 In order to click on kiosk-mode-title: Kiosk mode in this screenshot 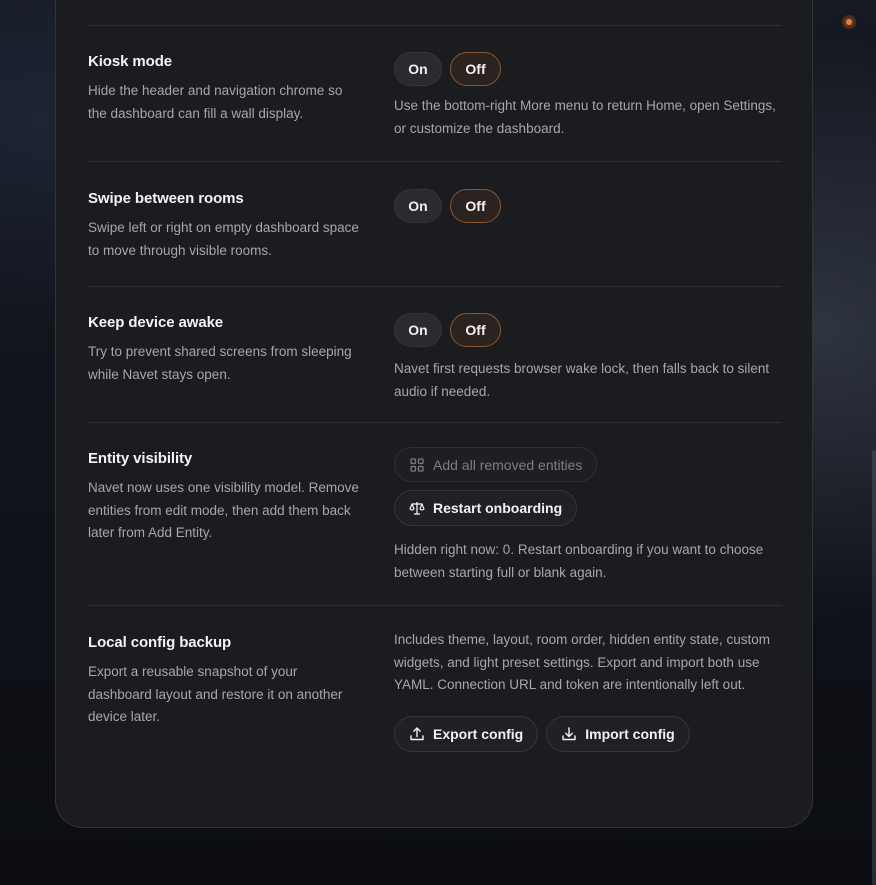, I will do `click(130, 61)`.